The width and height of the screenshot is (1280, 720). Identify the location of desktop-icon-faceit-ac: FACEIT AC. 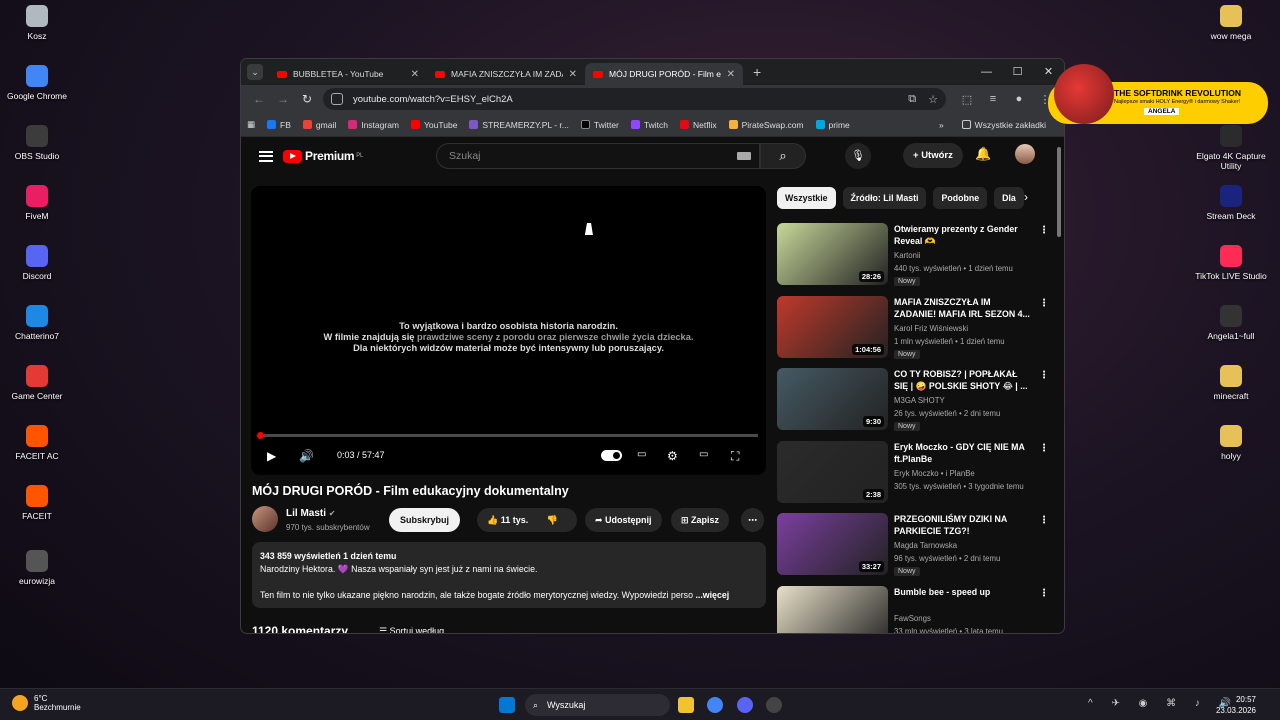
(37, 443).